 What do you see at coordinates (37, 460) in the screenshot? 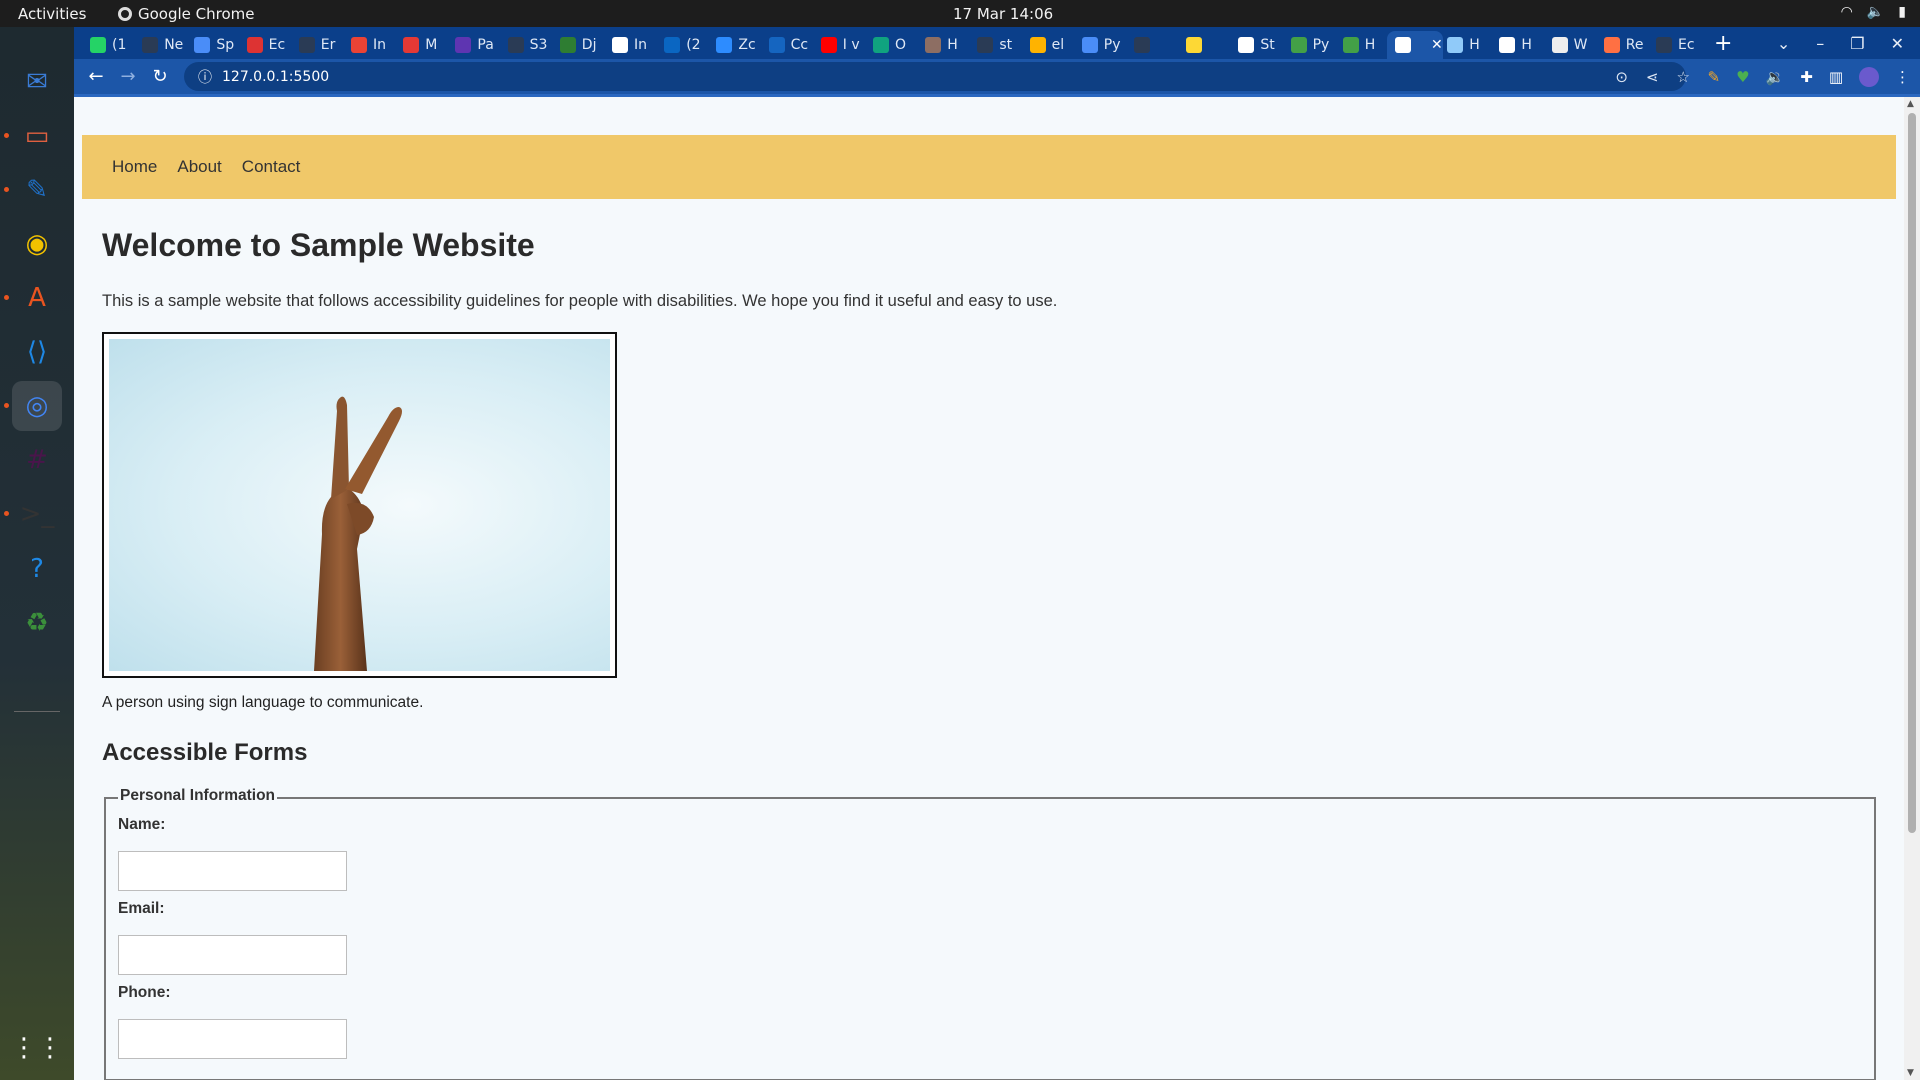
I see `slack-icon: #` at bounding box center [37, 460].